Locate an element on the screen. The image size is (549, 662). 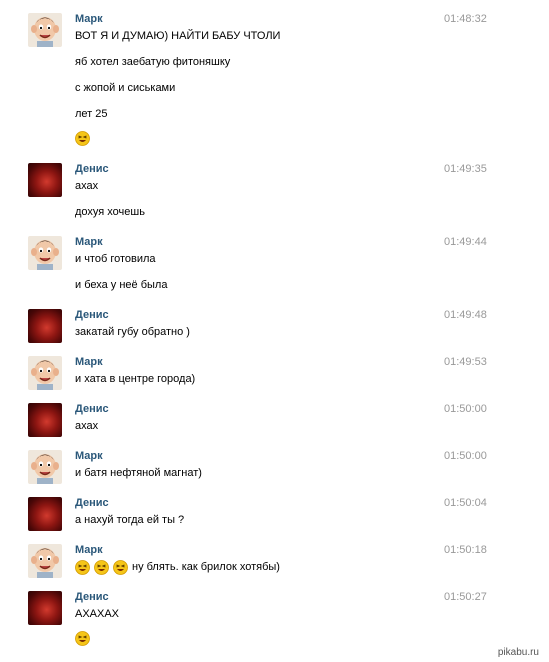
message-text: АХАХАХ is located at coordinates (97, 614).